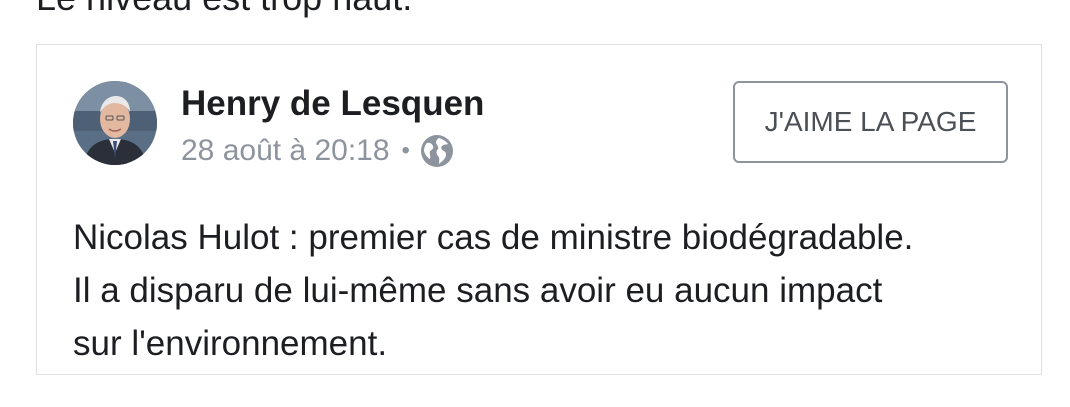 Image resolution: width=1070 pixels, height=407 pixels. I want to click on avatar-image, so click(115, 123).